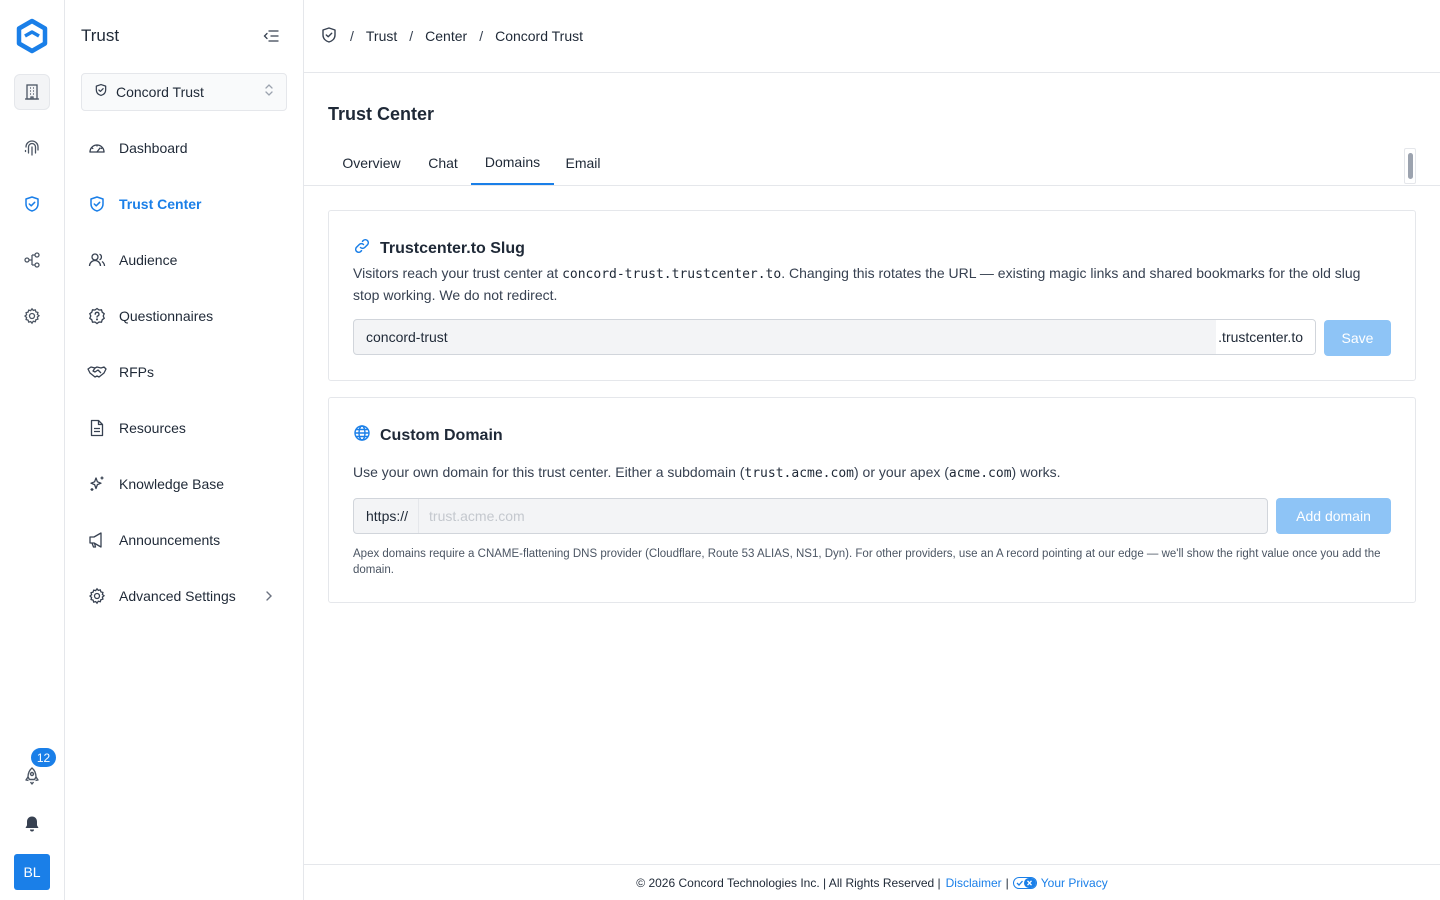 This screenshot has width=1440, height=900. I want to click on custom-domain-title: Custom Domain, so click(441, 435).